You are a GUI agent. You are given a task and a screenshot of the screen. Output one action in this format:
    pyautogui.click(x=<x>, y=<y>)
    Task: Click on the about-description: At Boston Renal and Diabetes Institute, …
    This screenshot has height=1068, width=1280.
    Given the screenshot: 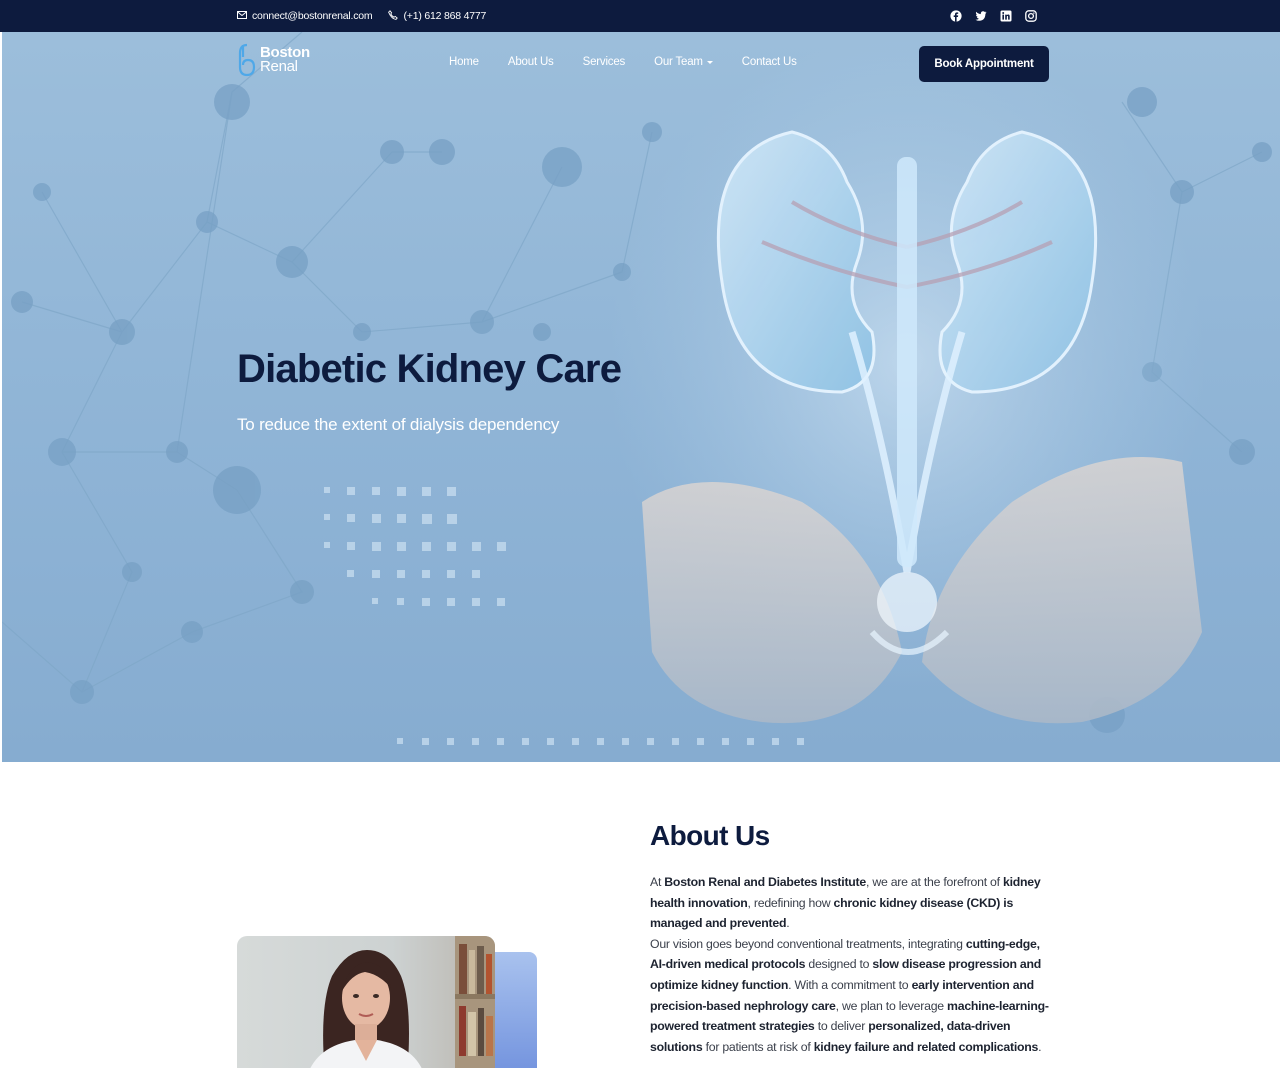 What is the action you would take?
    pyautogui.click(x=849, y=964)
    